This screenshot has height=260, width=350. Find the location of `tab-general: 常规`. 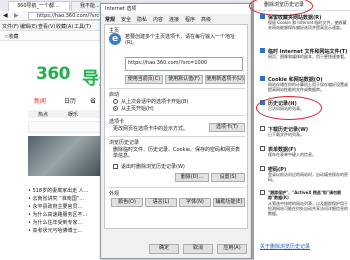

tab-general: 常规 is located at coordinates (110, 19).